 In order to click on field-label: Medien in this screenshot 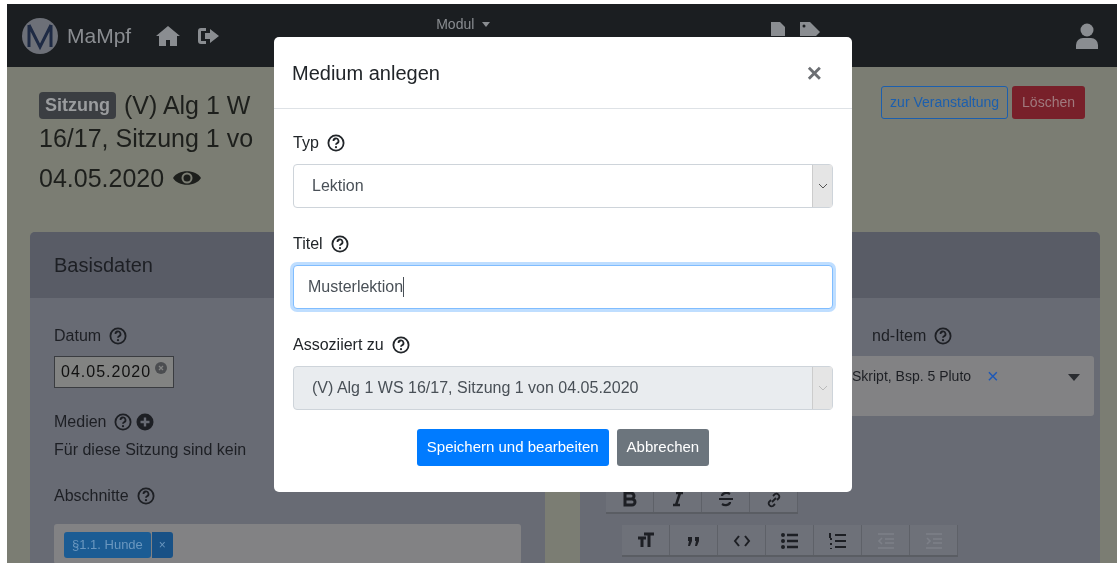, I will do `click(80, 422)`.